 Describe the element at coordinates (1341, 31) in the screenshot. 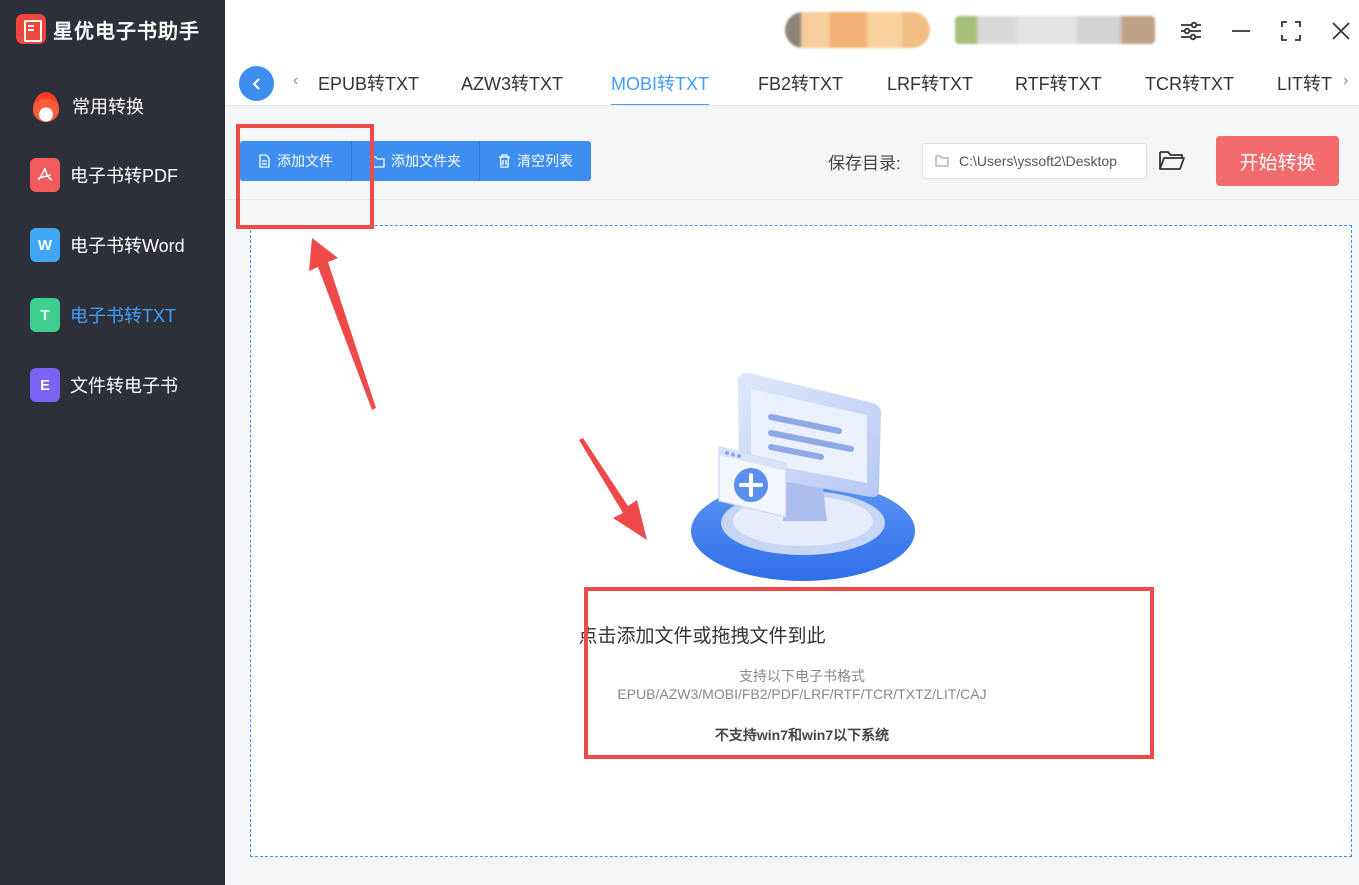

I see `close-icon` at that location.